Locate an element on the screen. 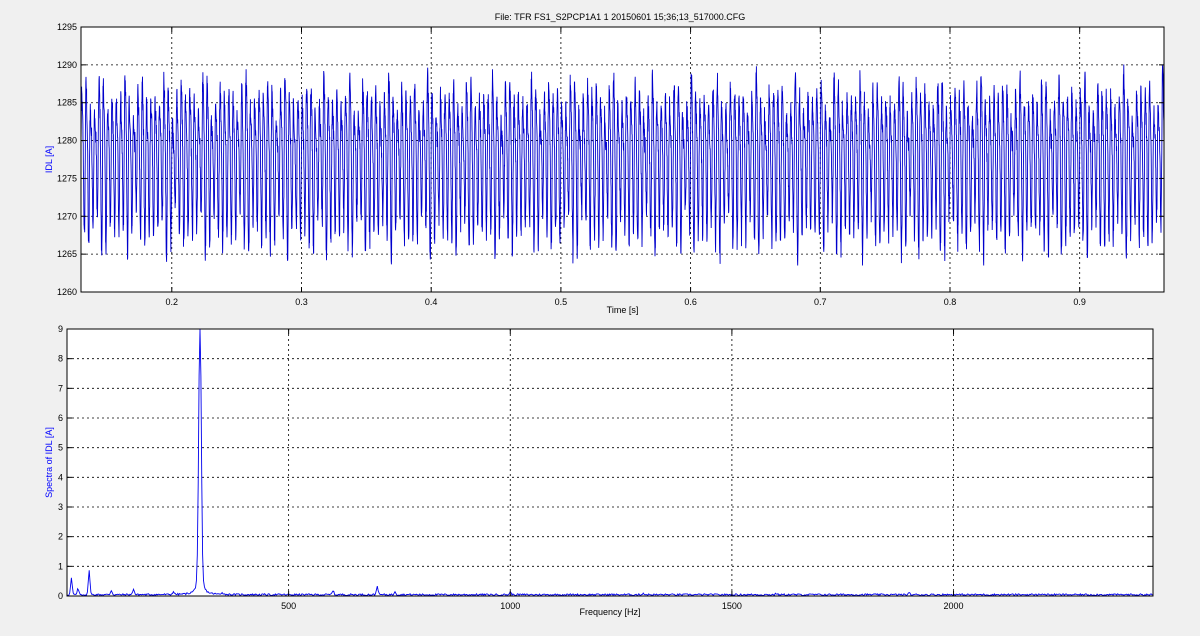  x-axis-label: Frequency [Hz] is located at coordinates (609, 612).